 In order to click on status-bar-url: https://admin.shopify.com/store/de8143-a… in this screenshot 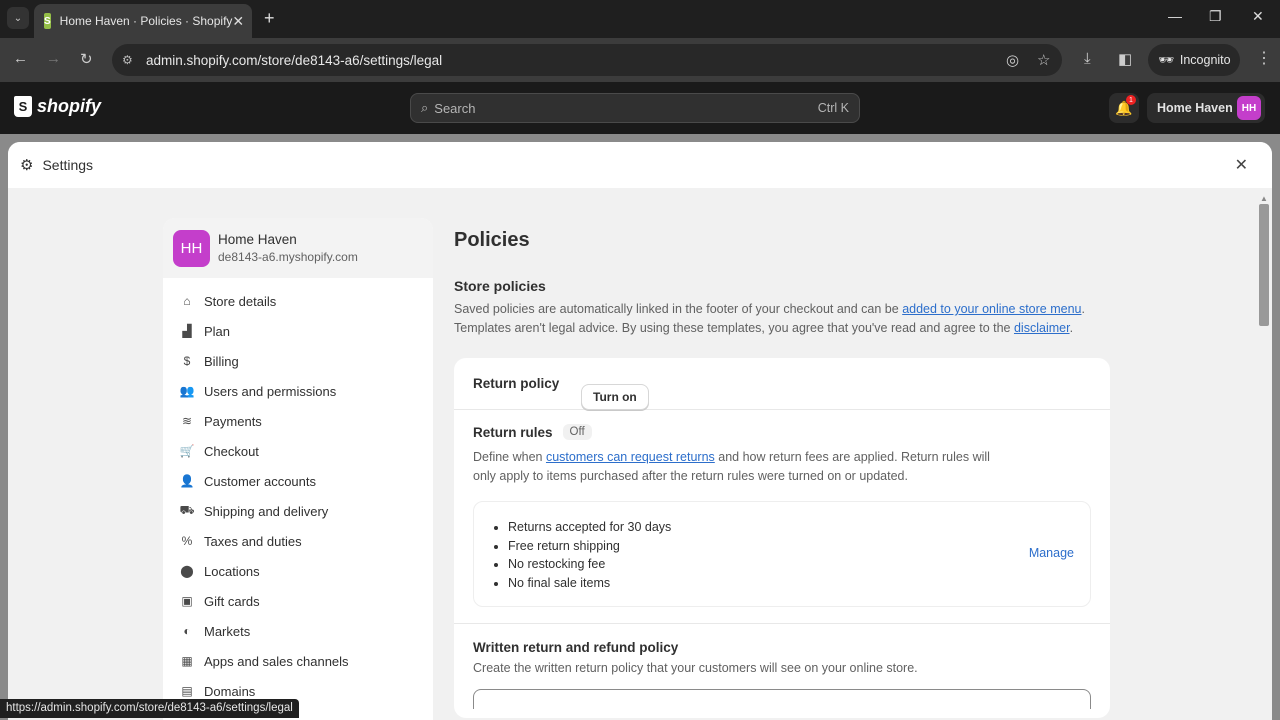, I will do `click(149, 708)`.